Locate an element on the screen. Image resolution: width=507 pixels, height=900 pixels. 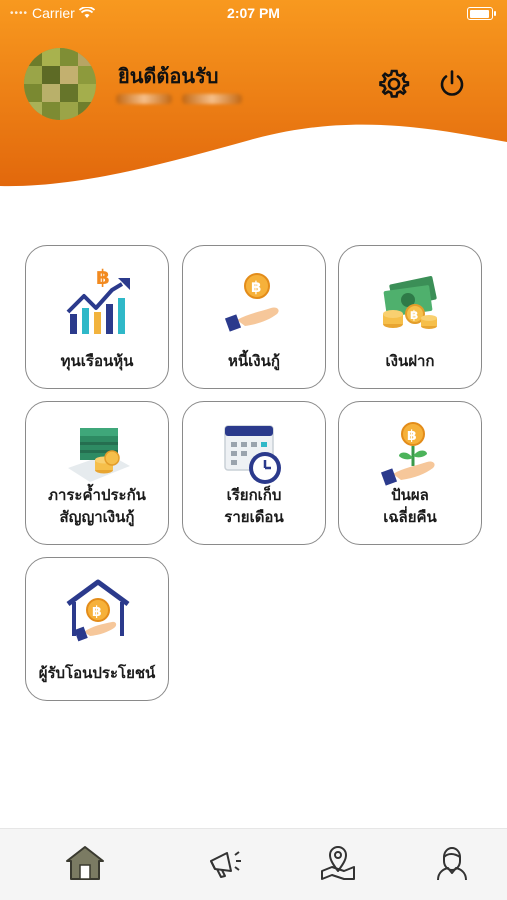
megaphone-icon is located at coordinates (225, 864).